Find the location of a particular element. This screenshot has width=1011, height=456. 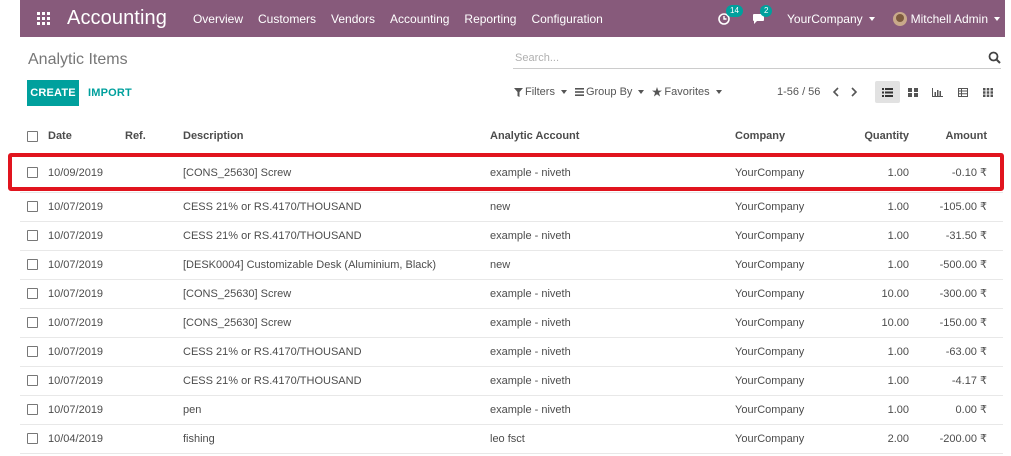

search-input is located at coordinates (743, 57).